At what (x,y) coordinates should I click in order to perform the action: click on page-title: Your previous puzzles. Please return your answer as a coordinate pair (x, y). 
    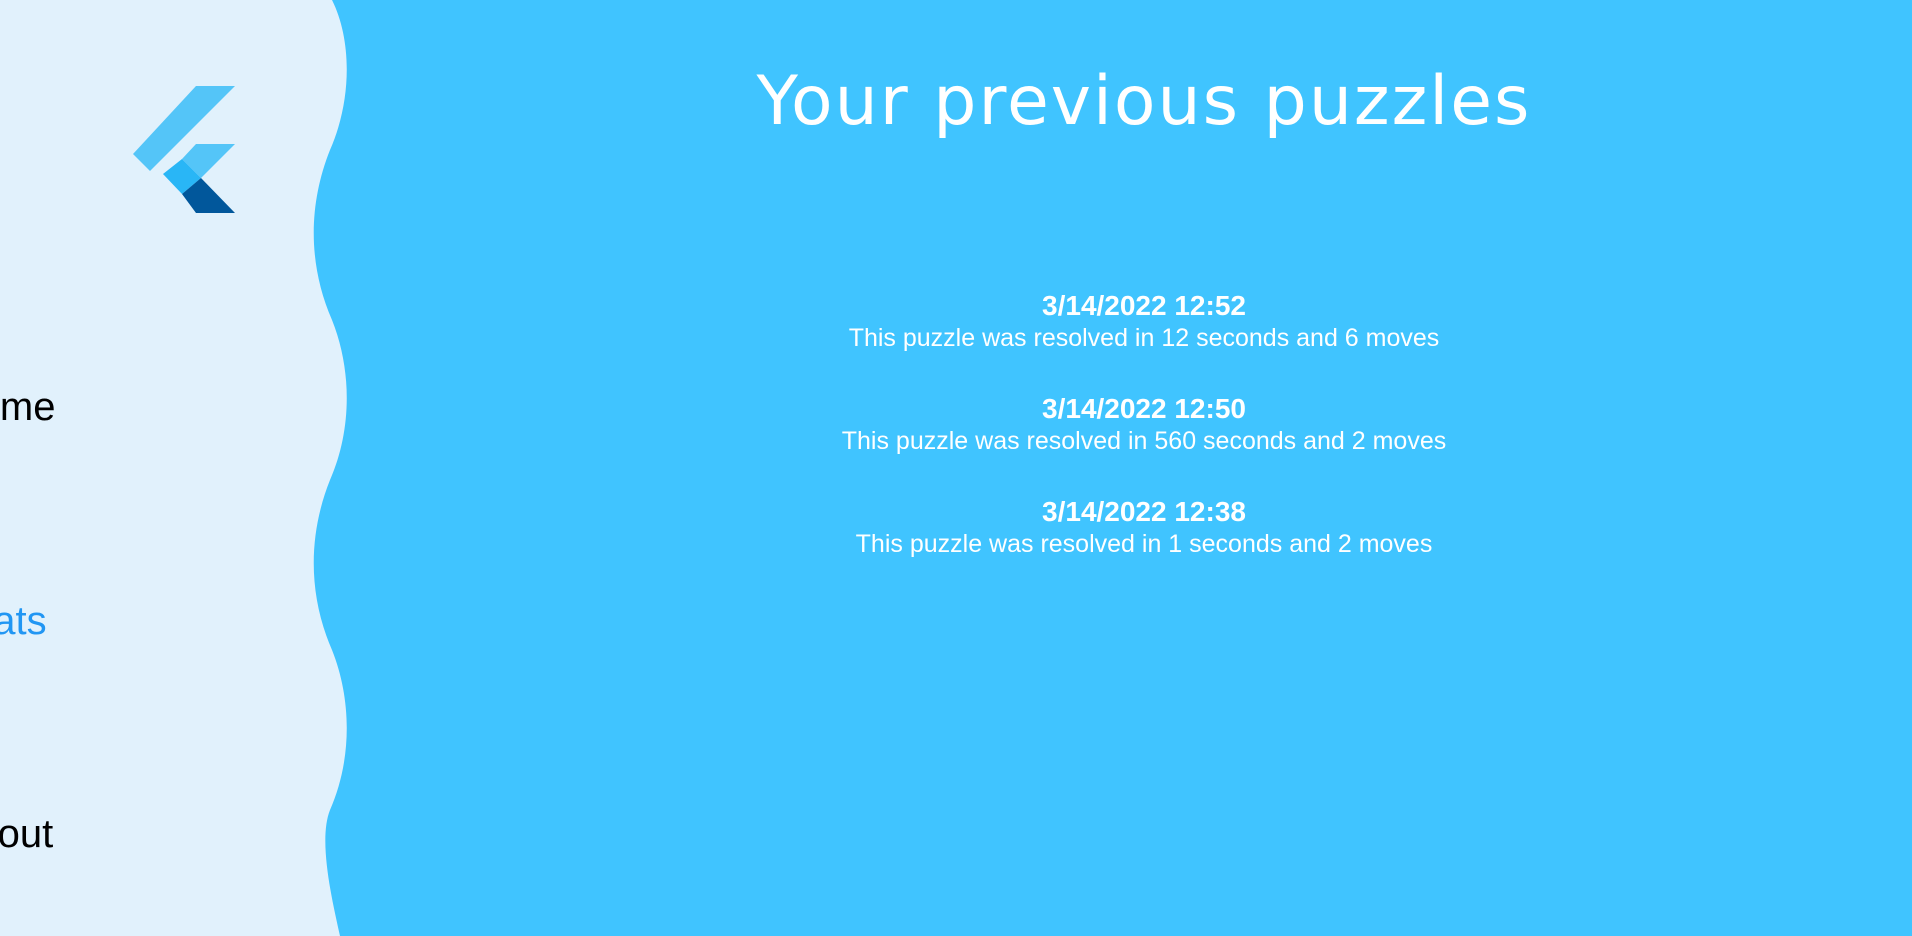
    Looking at the image, I should click on (1144, 101).